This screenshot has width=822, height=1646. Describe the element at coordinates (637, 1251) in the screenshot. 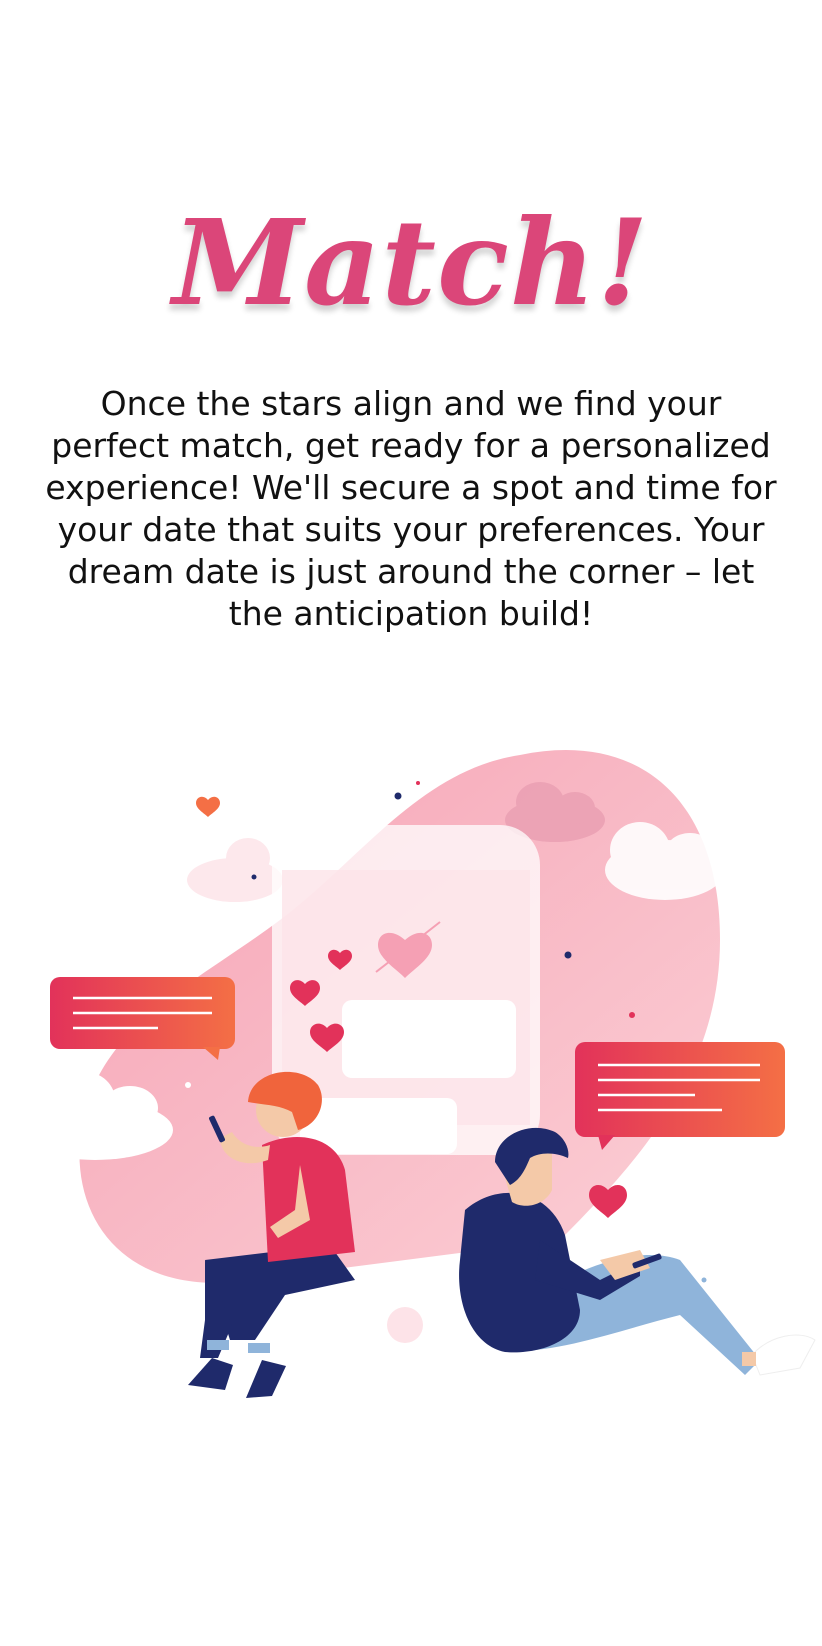

I see `man-figure` at that location.